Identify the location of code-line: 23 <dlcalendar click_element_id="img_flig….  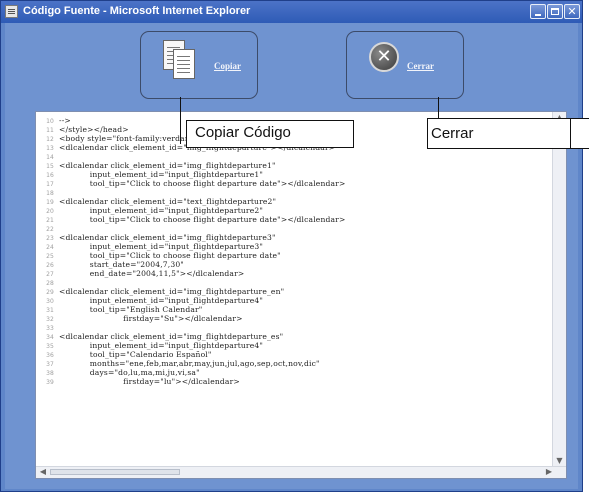
(294, 237).